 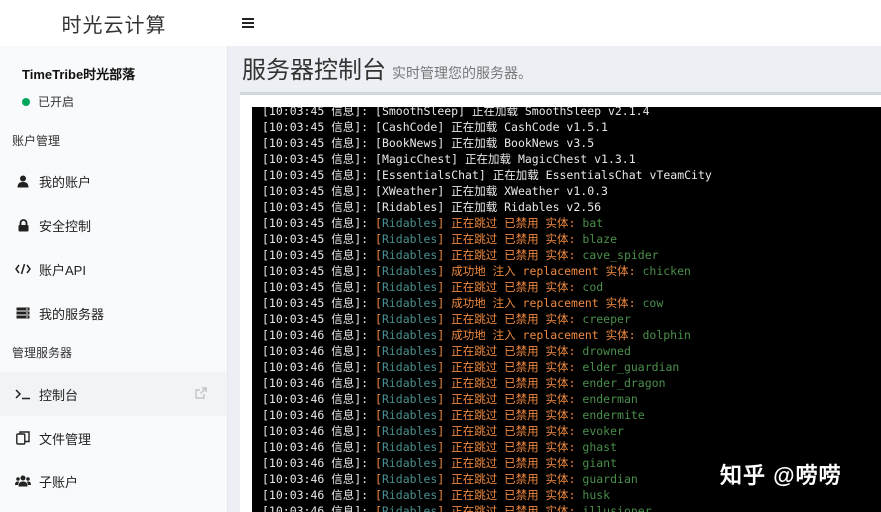 What do you see at coordinates (613, 415) in the screenshot?
I see `console-entity: endermite` at bounding box center [613, 415].